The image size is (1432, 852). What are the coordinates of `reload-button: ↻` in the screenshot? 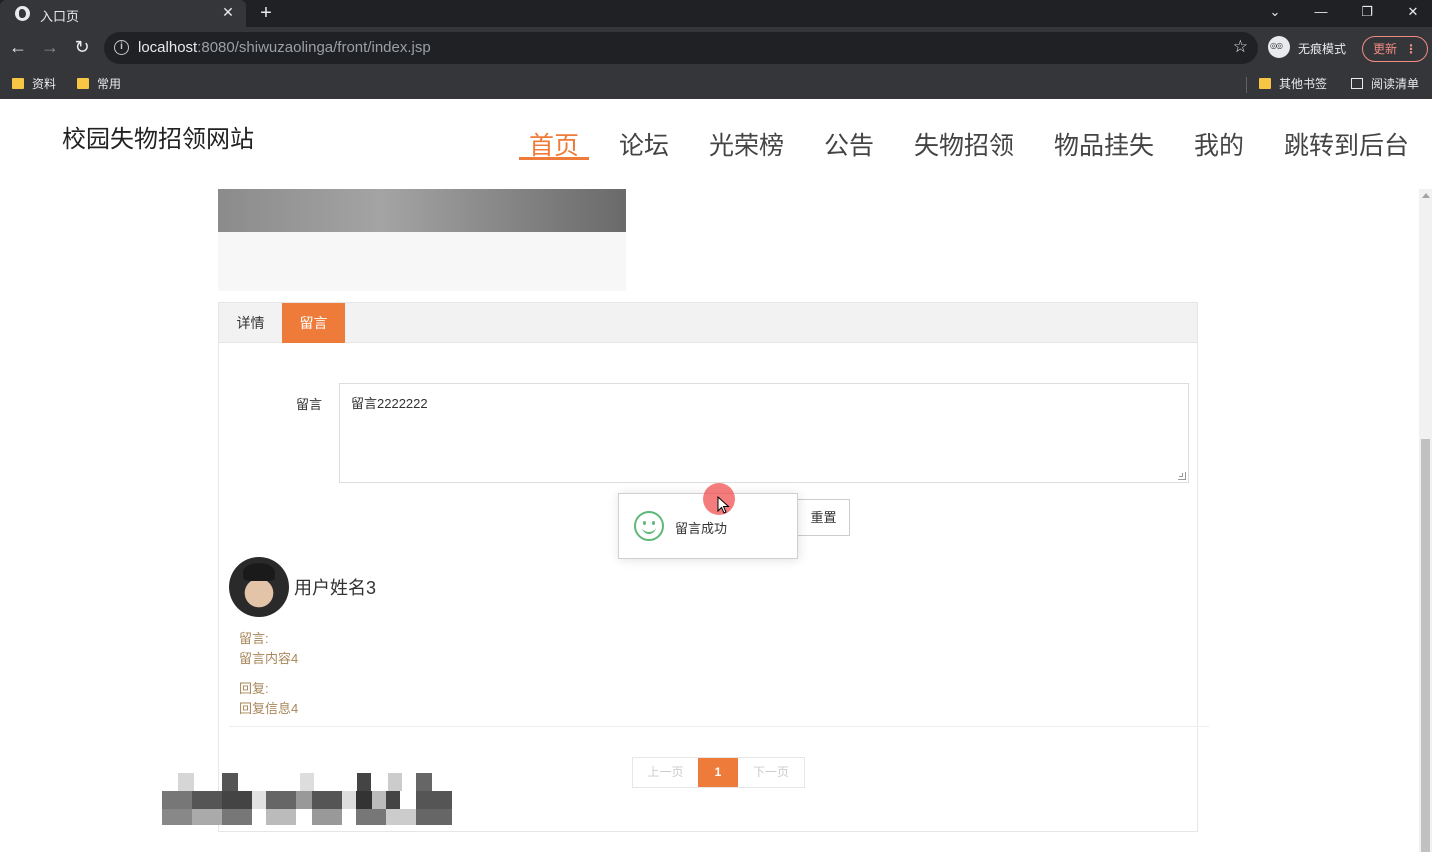 It's located at (82, 47).